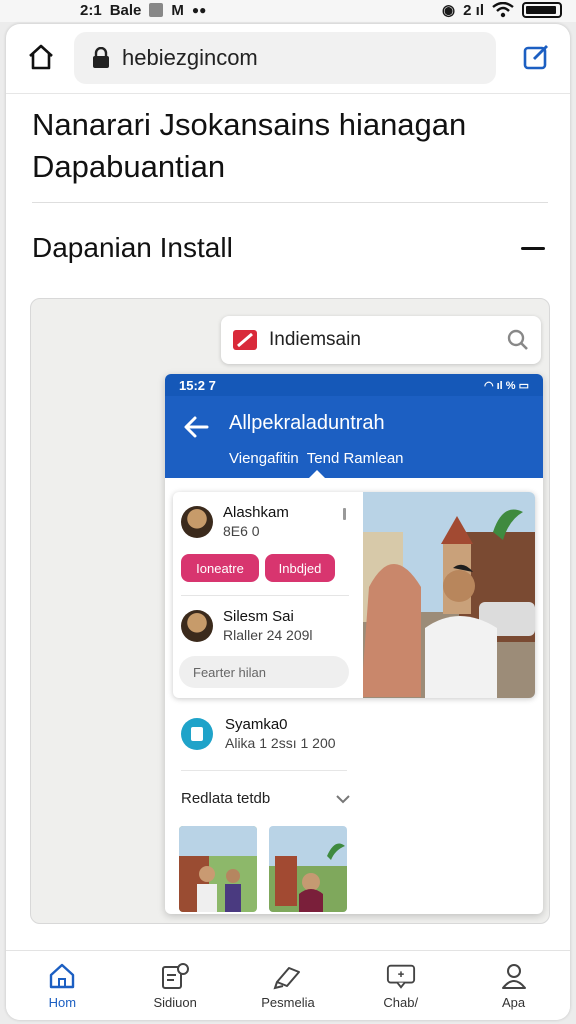  I want to click on back-arrow-icon, so click(196, 427).